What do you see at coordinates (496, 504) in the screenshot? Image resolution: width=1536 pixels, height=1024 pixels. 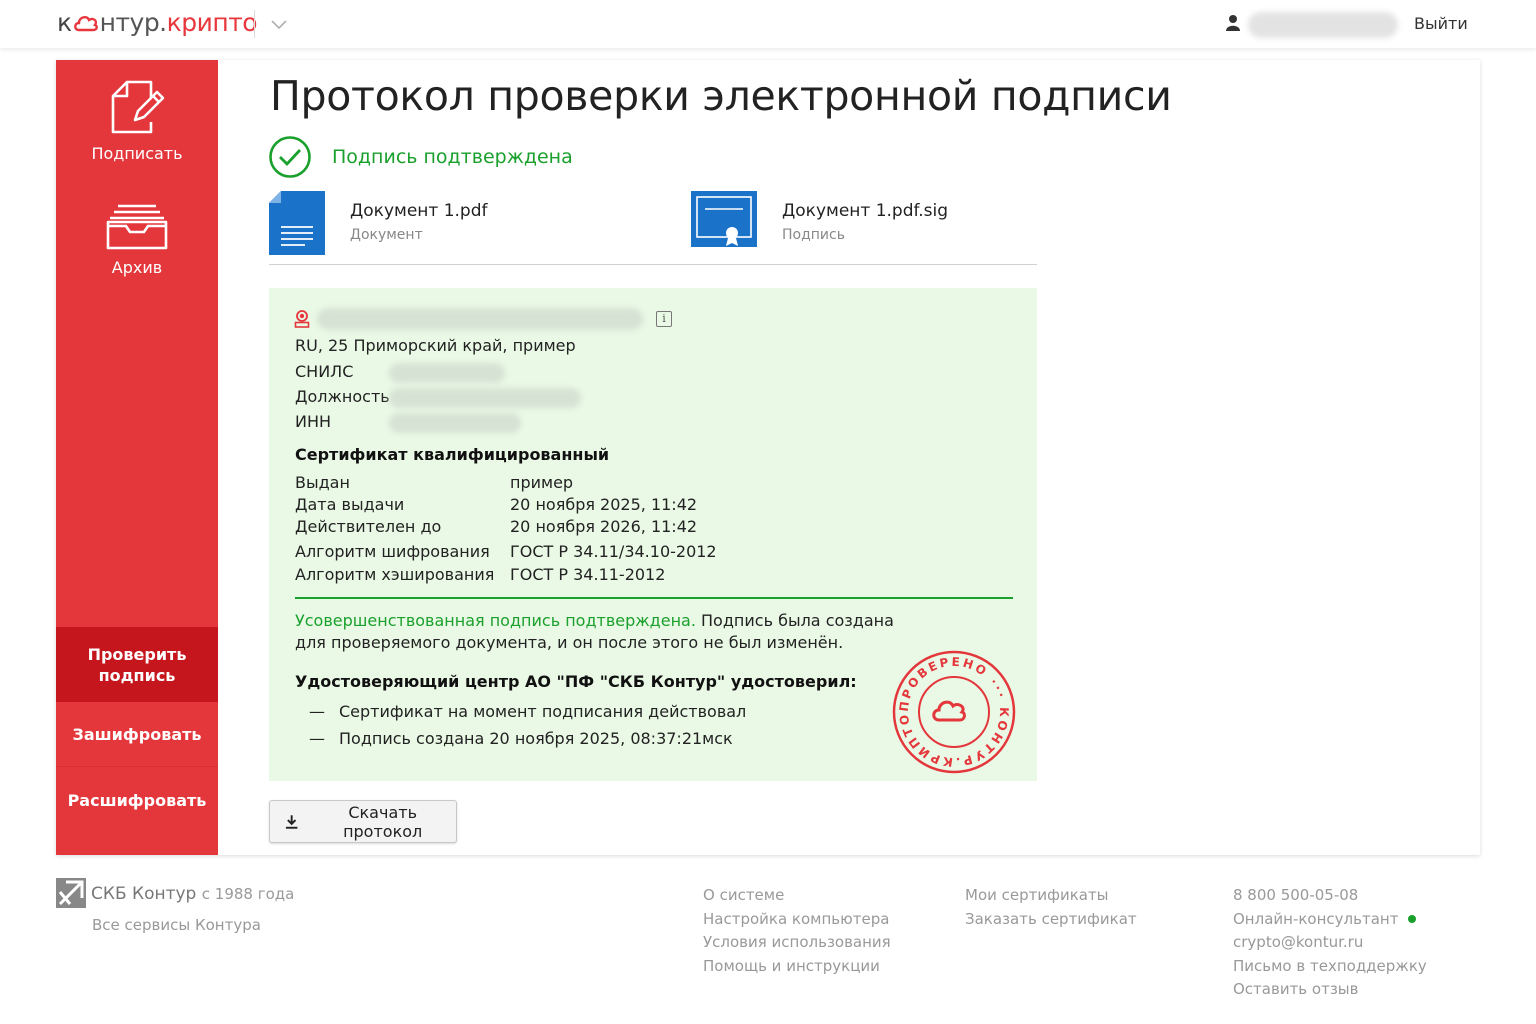 I see `cert-row-issue-date: Дата выдачи 20 ноября 2025, 11:42` at bounding box center [496, 504].